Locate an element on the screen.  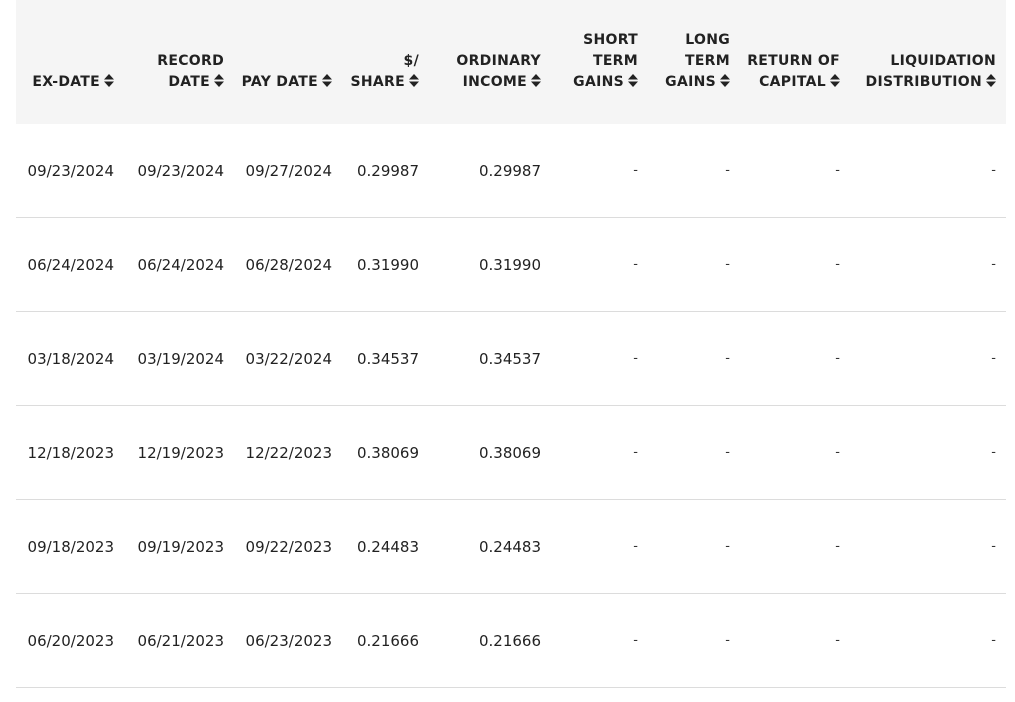
column-header-return-of-capital: RETURN OF CAPITAL is located at coordinates (793, 72).